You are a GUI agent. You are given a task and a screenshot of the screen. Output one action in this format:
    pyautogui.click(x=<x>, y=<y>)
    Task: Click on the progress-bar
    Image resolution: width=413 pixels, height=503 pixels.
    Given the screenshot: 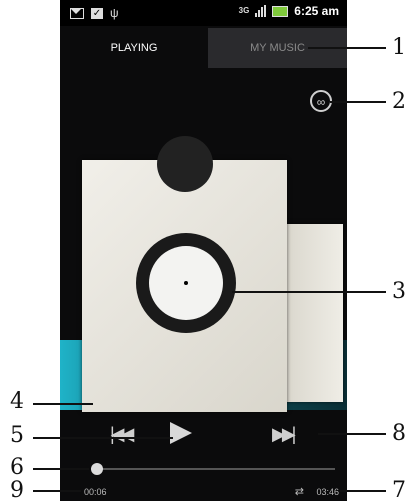 What is the action you would take?
    pyautogui.click(x=213, y=469)
    